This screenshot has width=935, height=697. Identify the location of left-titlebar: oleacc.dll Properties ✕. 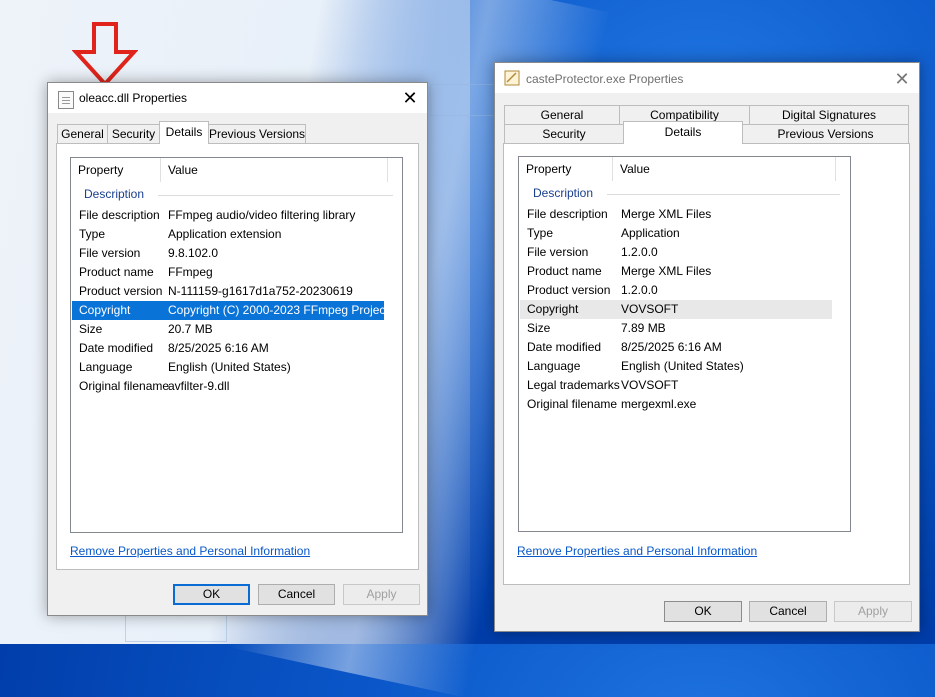
(237, 98).